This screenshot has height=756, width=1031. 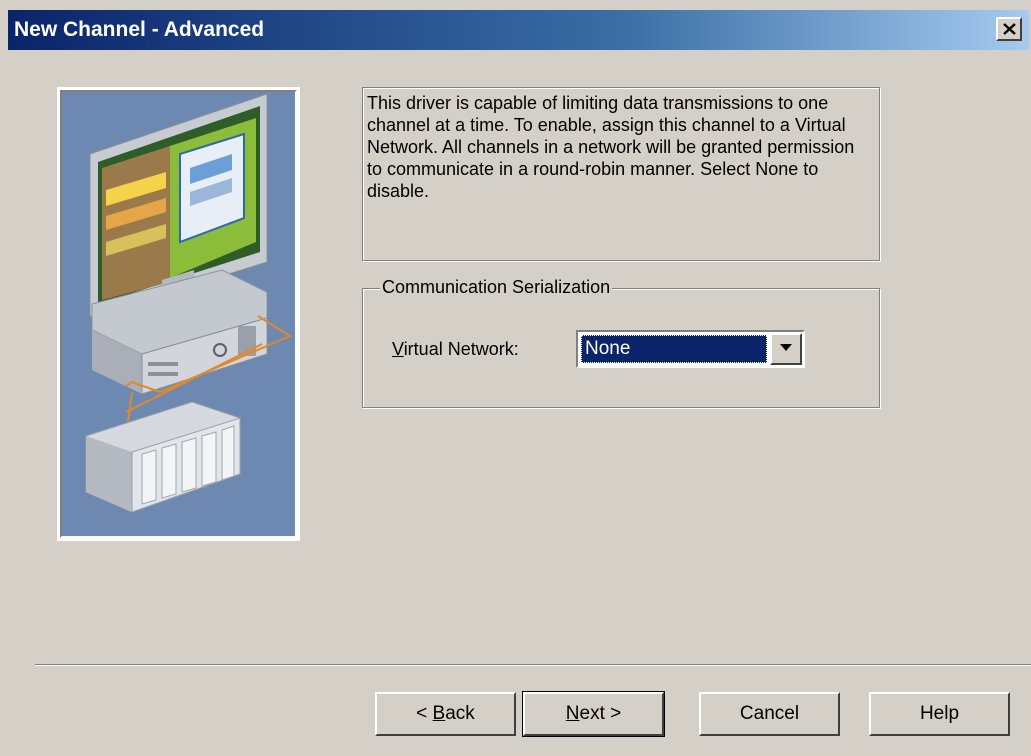 I want to click on wizard-illustration-frame, so click(x=178, y=314).